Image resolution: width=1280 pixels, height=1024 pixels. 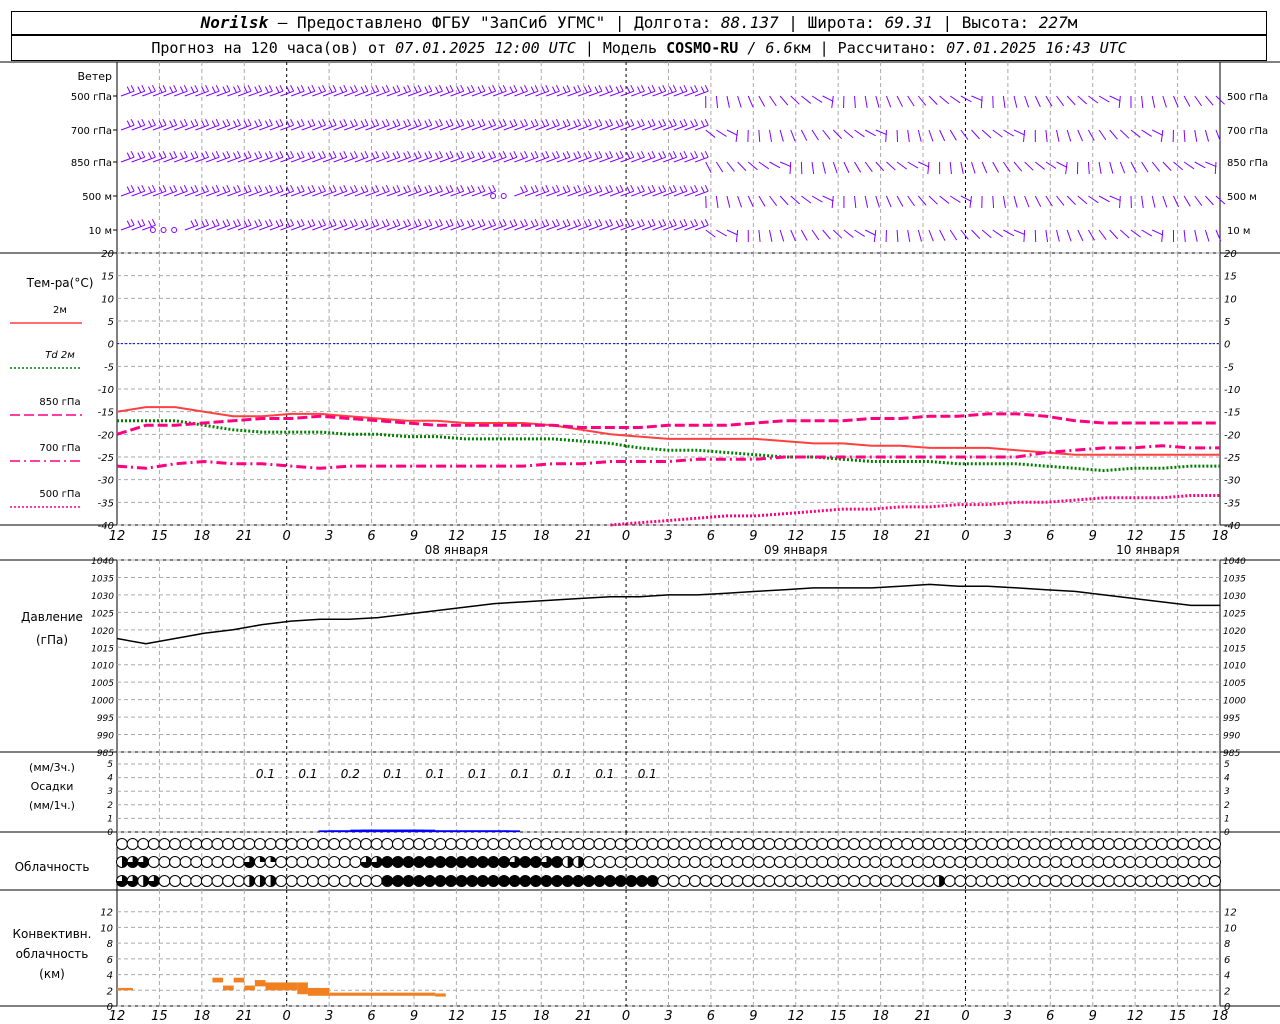 What do you see at coordinates (1227, 792) in the screenshot?
I see `y-tick-label: 3` at bounding box center [1227, 792].